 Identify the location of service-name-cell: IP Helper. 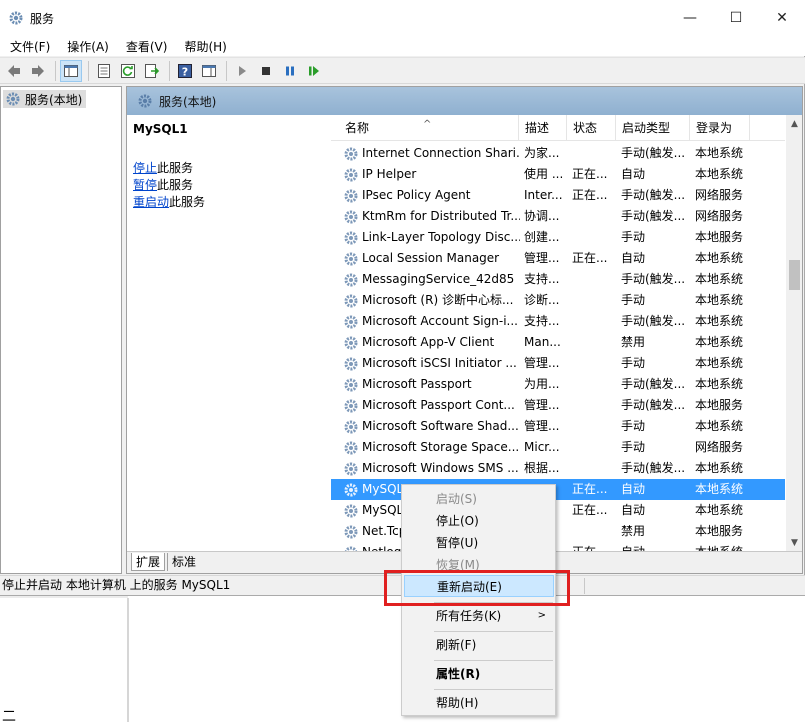
(389, 174).